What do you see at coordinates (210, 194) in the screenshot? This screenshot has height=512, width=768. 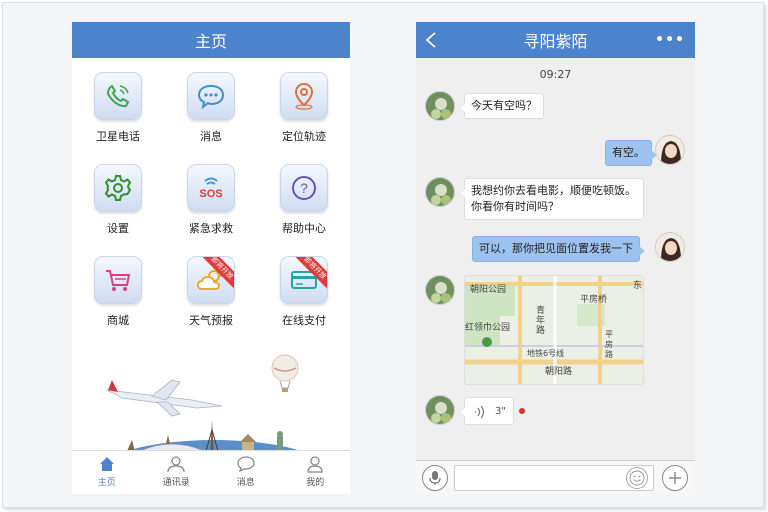 I see `svg-text: SOS` at bounding box center [210, 194].